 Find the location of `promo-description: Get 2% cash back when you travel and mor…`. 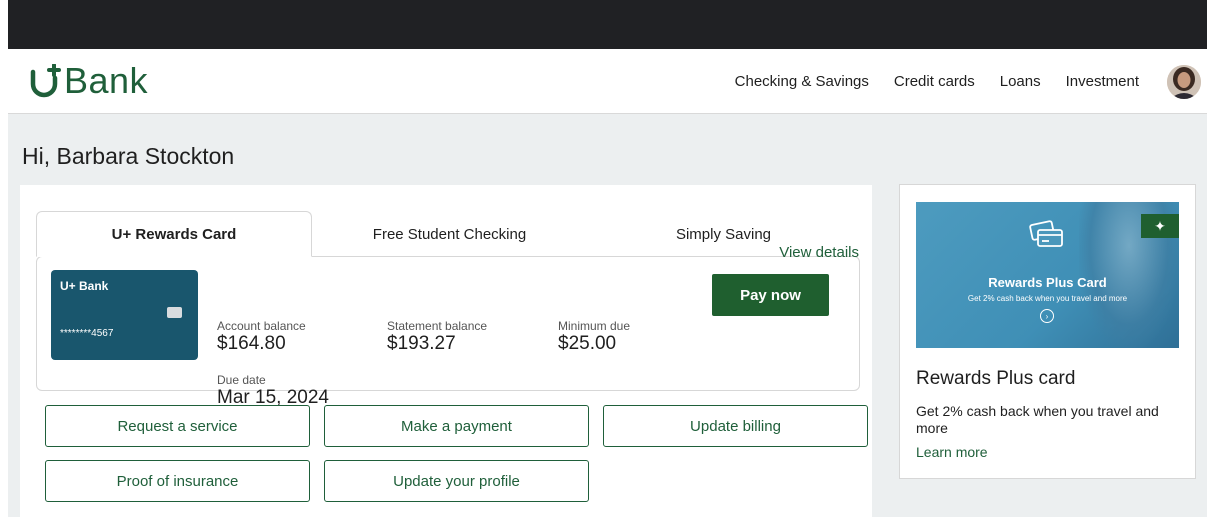

promo-description: Get 2% cash back when you travel and mor… is located at coordinates (1037, 419).